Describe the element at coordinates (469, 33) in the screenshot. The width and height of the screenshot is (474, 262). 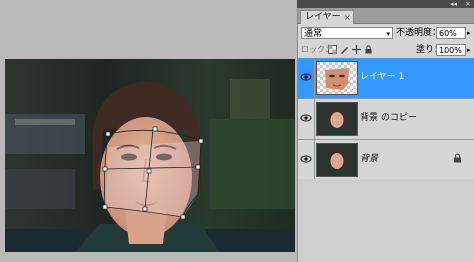
I see `opacity-slider-arrow-icon: ▸` at that location.